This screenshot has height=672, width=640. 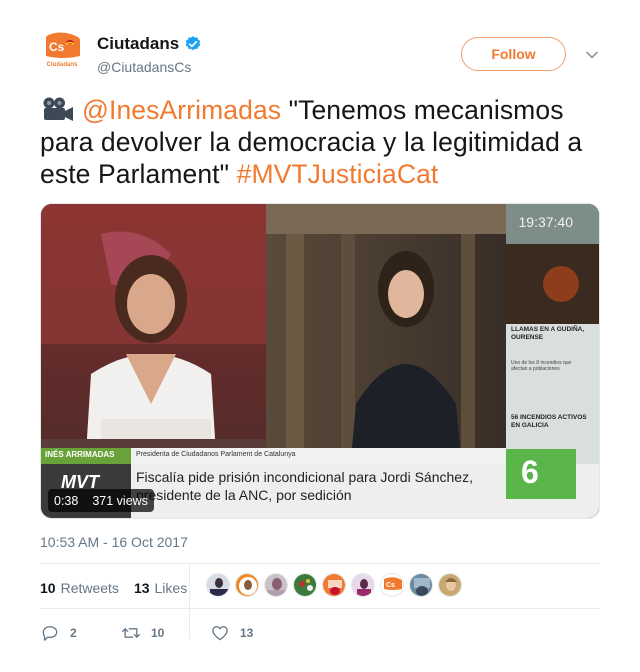 I want to click on divider-top, so click(x=320, y=563).